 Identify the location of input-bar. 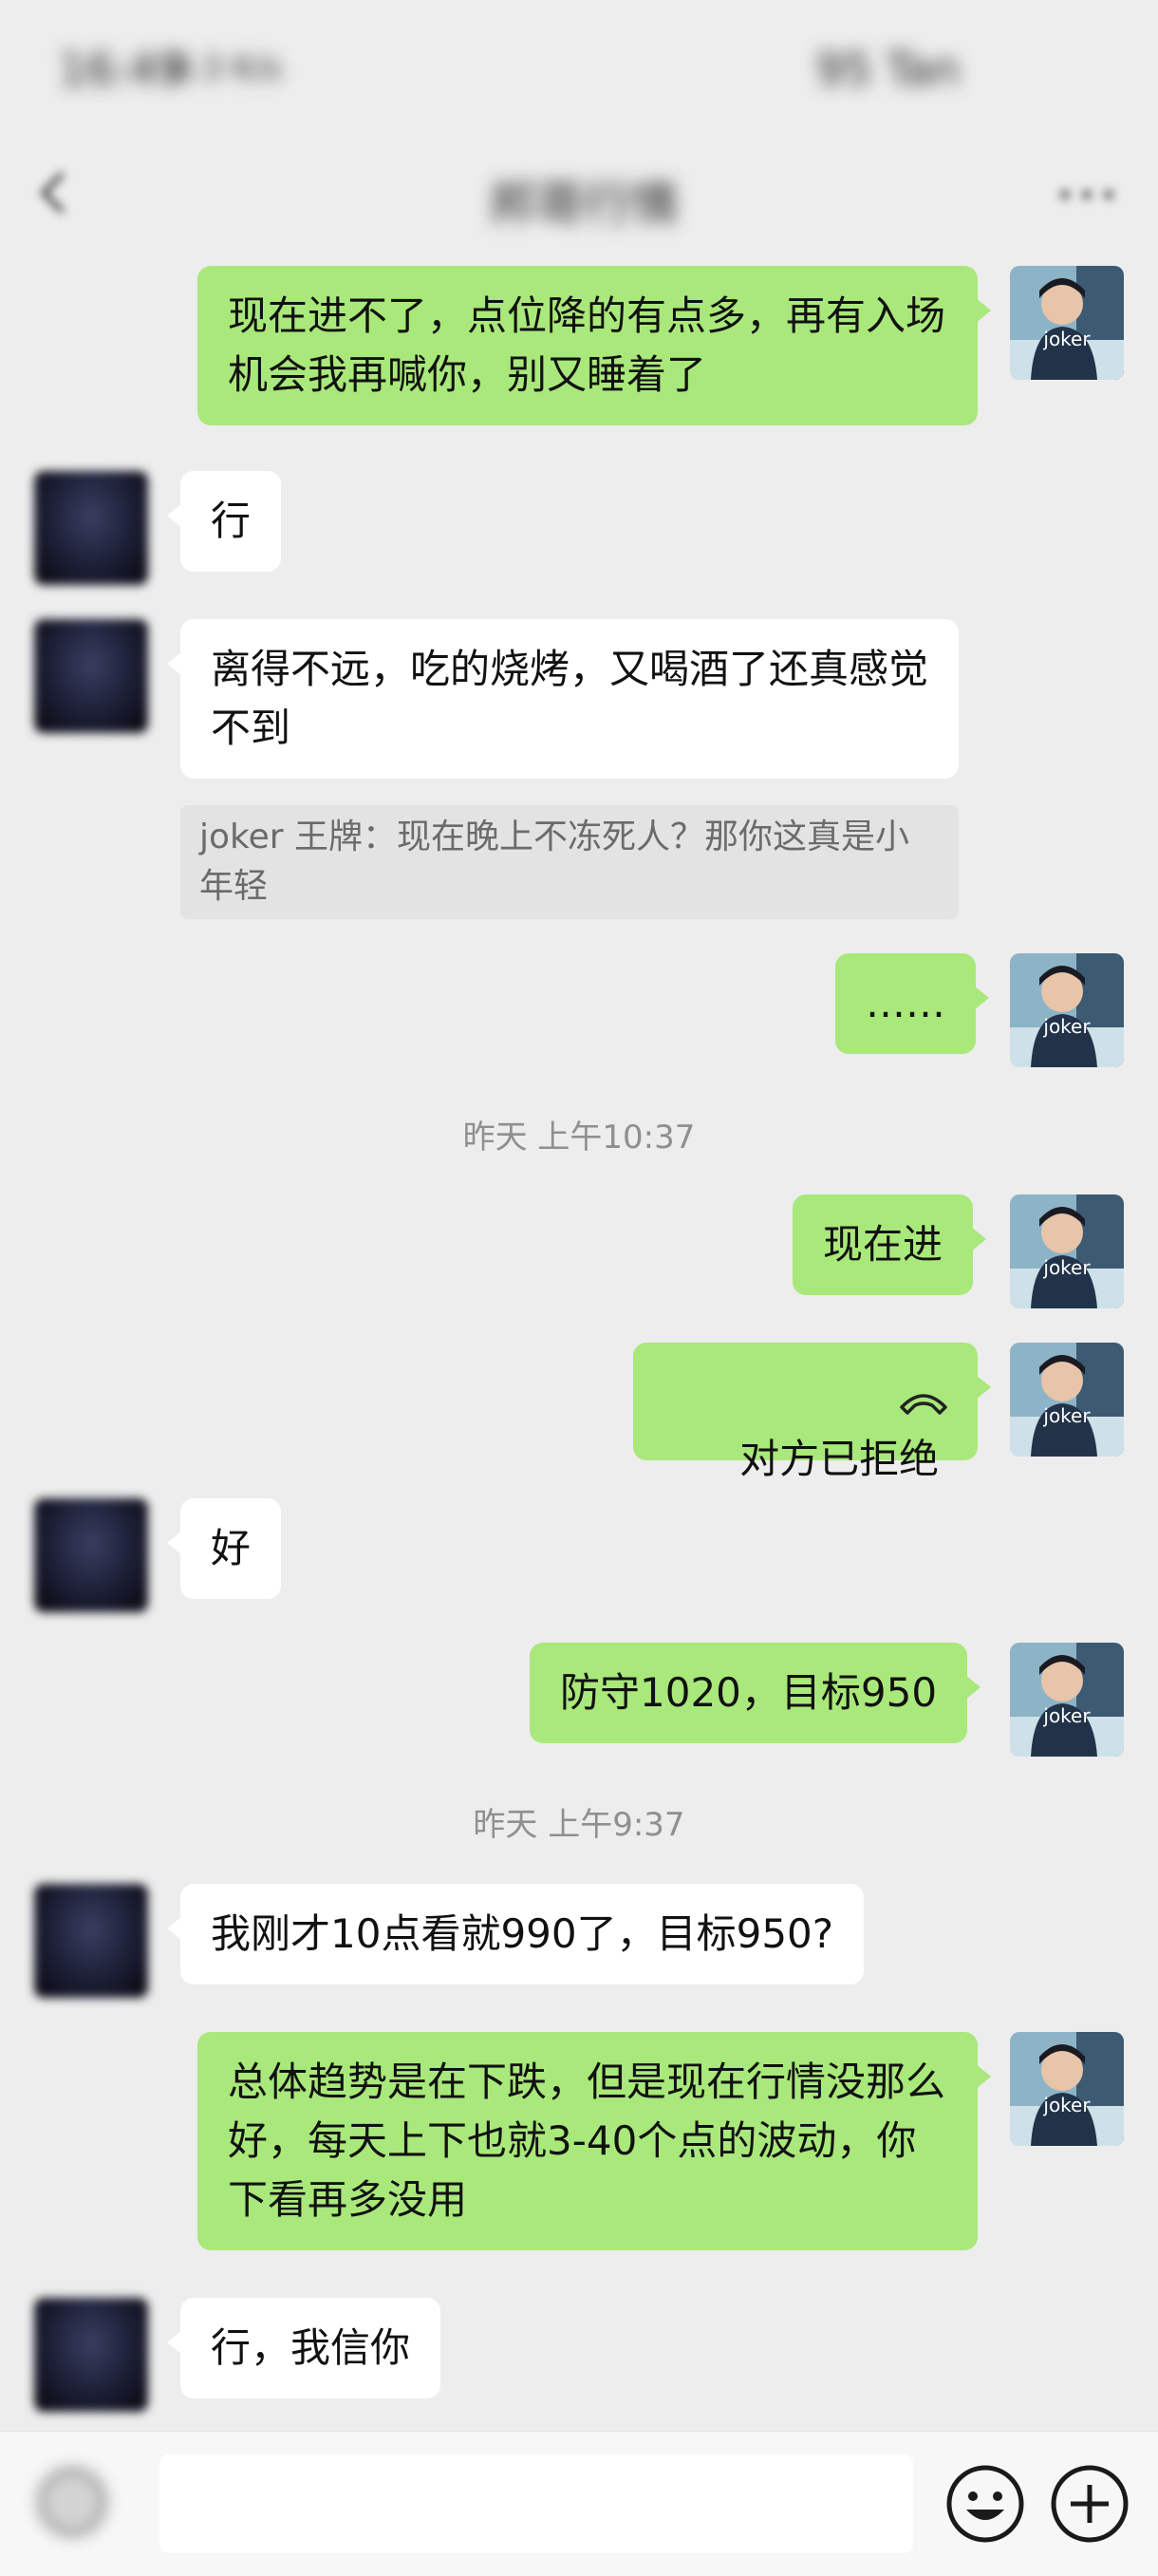
(579, 2503).